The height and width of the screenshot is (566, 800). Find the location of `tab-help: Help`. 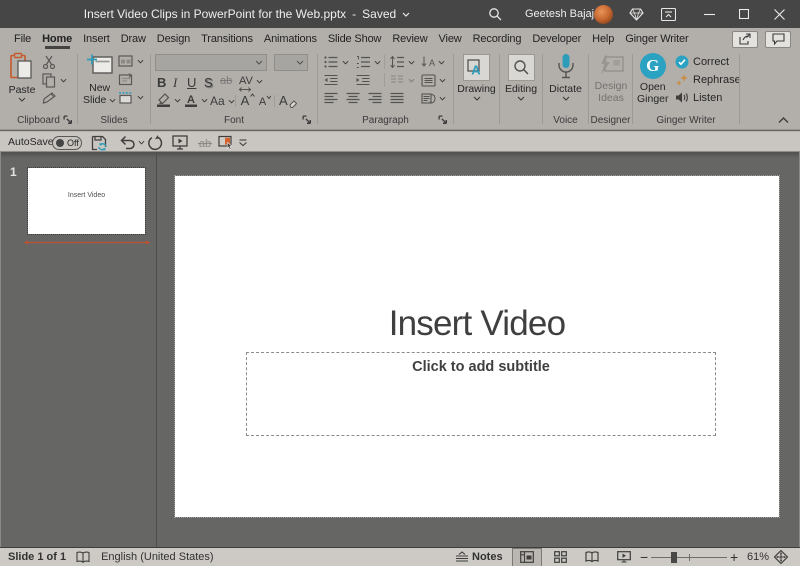

tab-help: Help is located at coordinates (603, 39).